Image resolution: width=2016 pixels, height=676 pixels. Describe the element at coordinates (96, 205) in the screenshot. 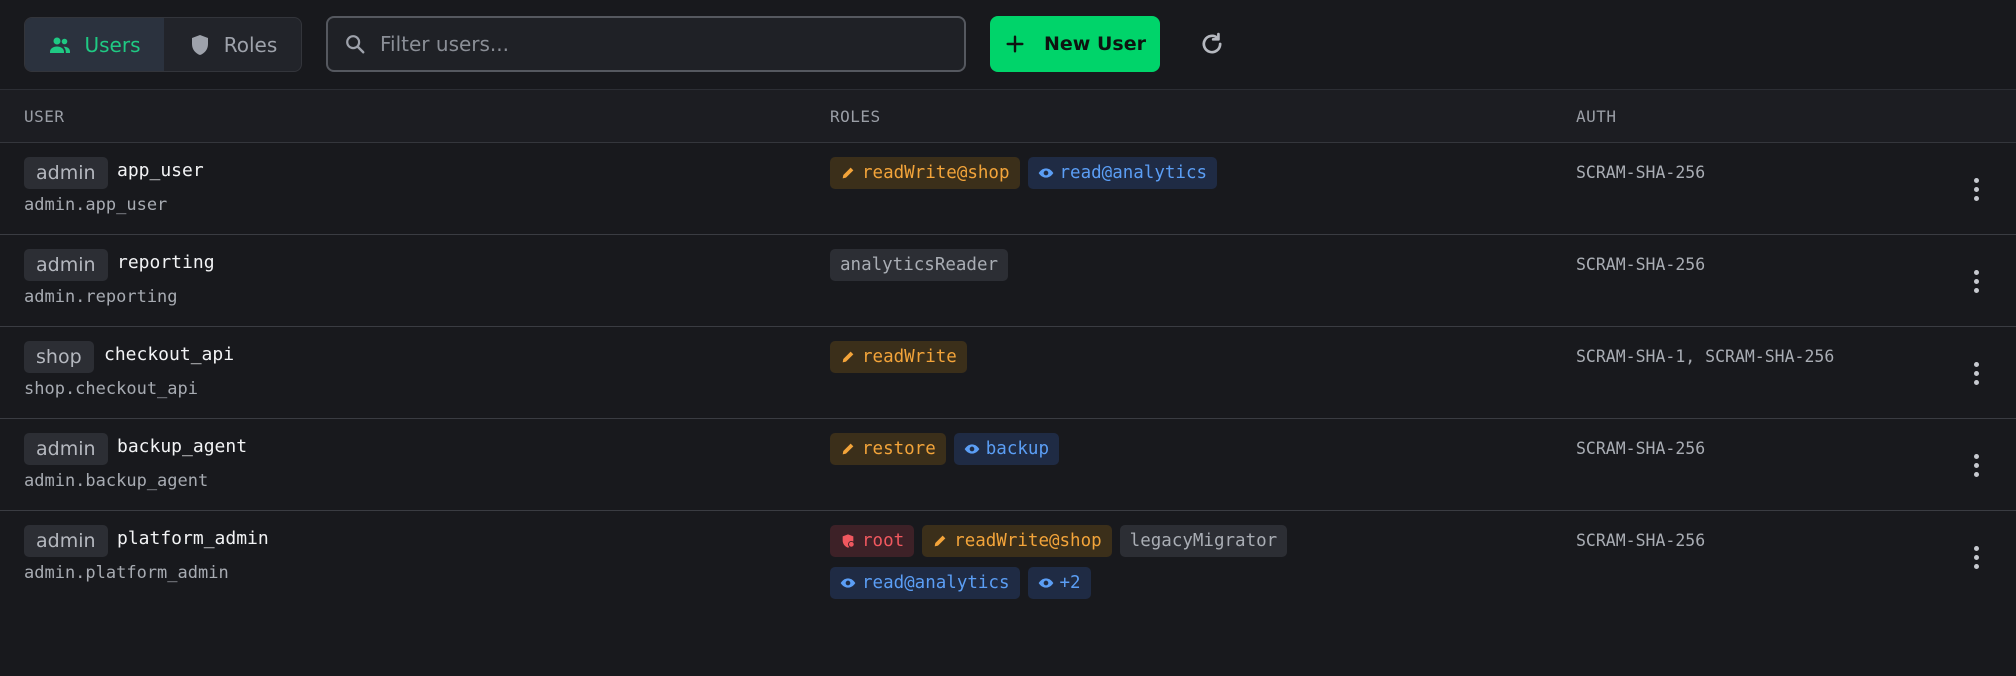

I see `user-qualified-name: admin.app_user` at that location.